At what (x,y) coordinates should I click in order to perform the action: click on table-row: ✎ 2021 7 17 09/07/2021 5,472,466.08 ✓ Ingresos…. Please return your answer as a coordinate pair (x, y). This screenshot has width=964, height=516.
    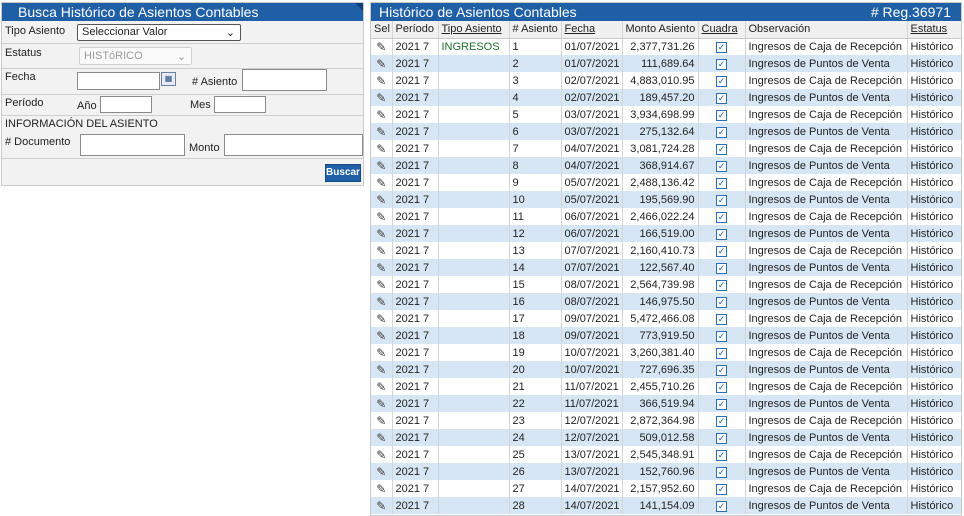
    Looking at the image, I should click on (666, 318).